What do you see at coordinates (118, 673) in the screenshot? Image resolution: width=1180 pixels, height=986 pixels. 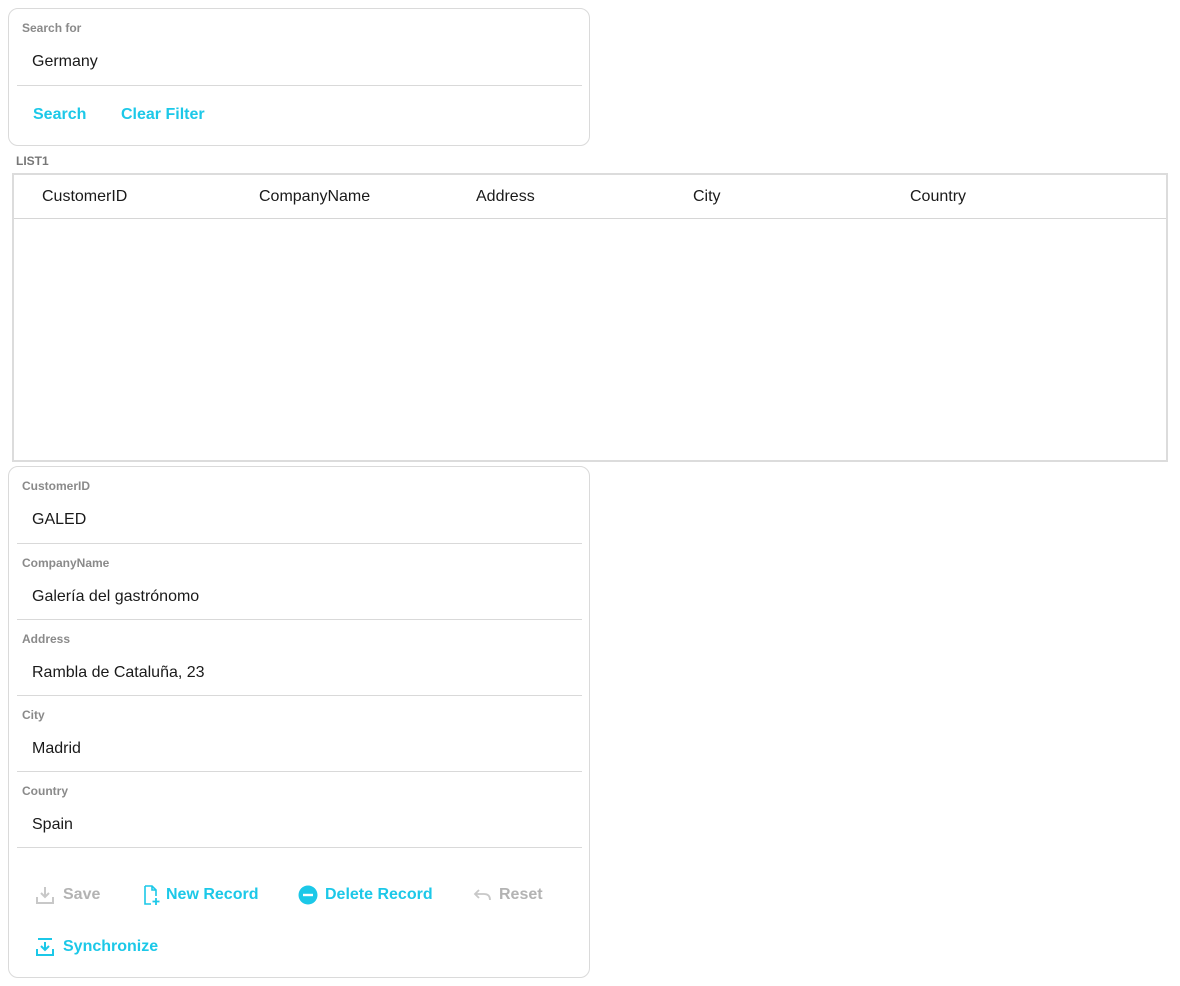 I see `address-input: Rambla de Cataluña, 23` at bounding box center [118, 673].